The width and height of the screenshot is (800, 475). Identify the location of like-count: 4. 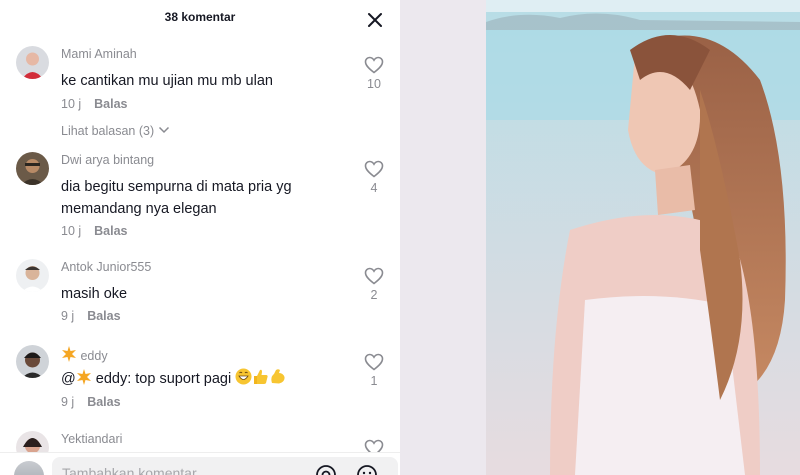
(374, 188).